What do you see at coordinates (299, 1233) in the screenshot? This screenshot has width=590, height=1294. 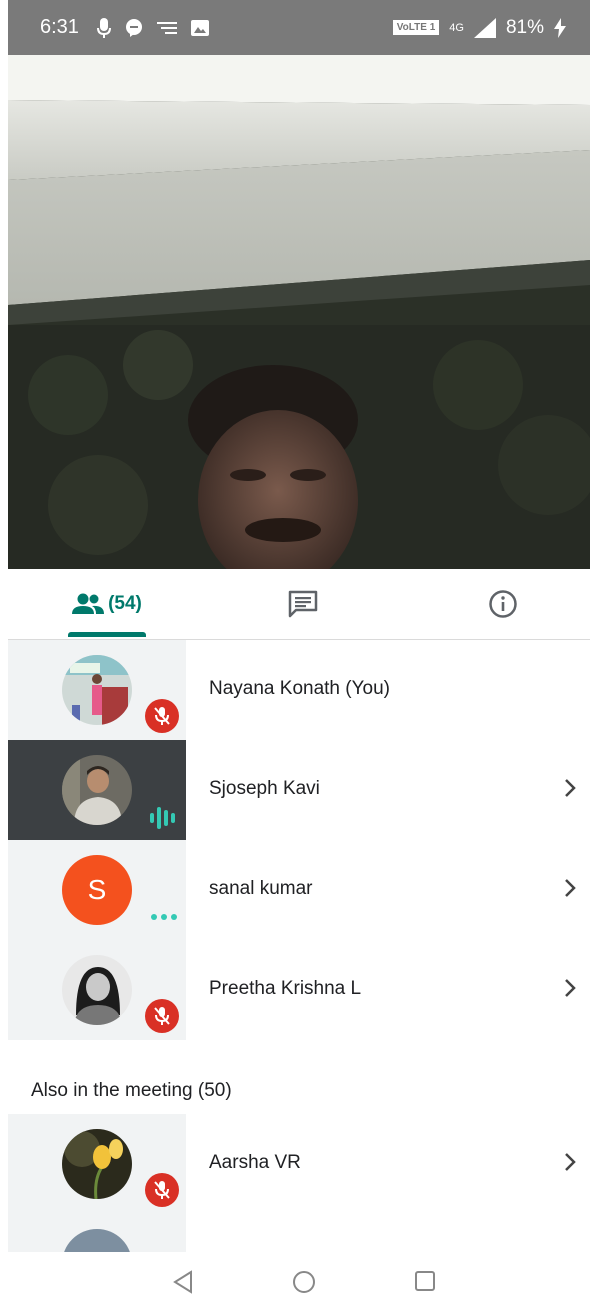 I see `participant-row` at bounding box center [299, 1233].